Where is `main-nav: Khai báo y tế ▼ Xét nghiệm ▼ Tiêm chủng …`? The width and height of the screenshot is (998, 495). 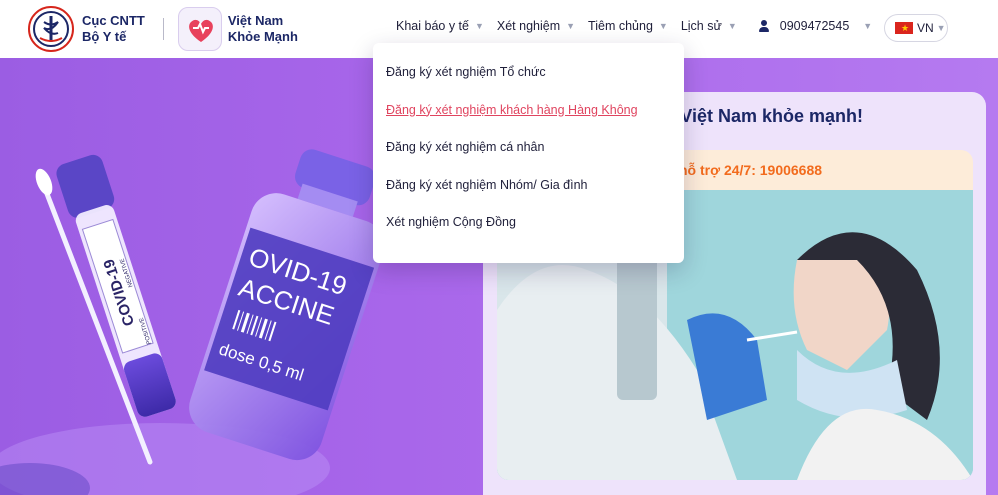 main-nav: Khai báo y tế ▼ Xét nghiệm ▼ Tiêm chủng … is located at coordinates (643, 26).